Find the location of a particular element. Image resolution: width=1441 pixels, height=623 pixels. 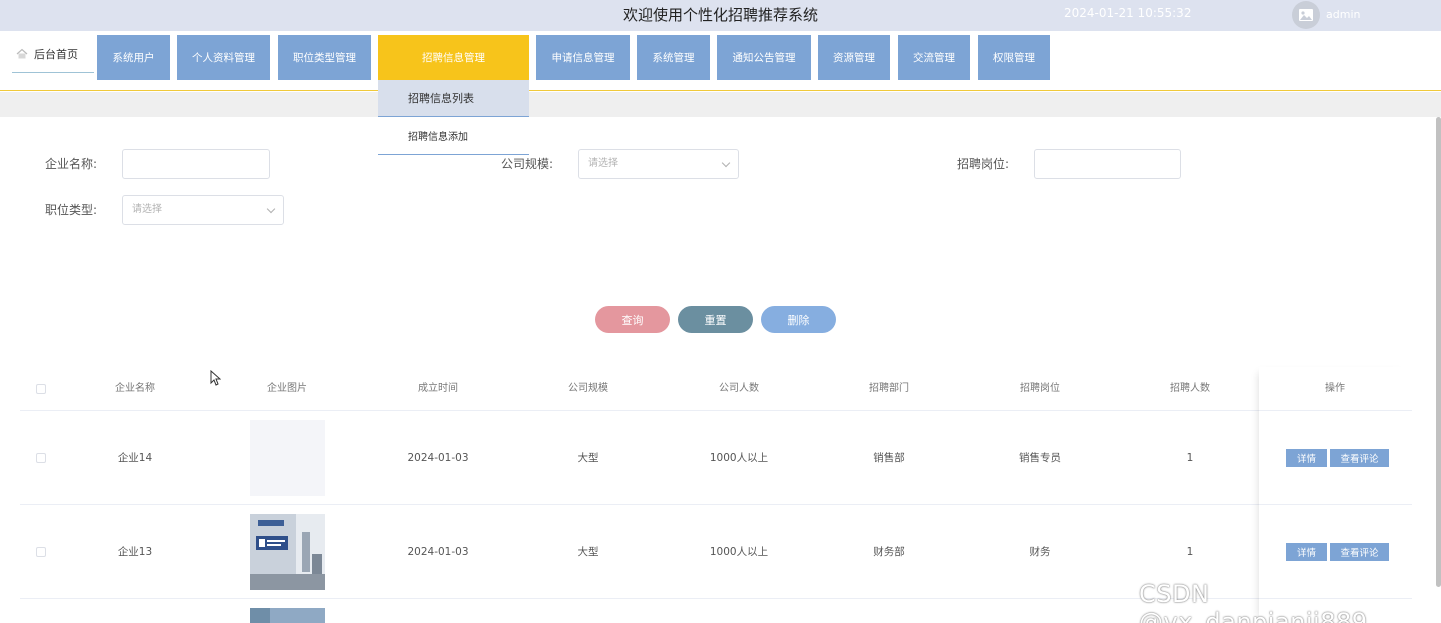

cell-position: 销售专员 is located at coordinates (1040, 458).